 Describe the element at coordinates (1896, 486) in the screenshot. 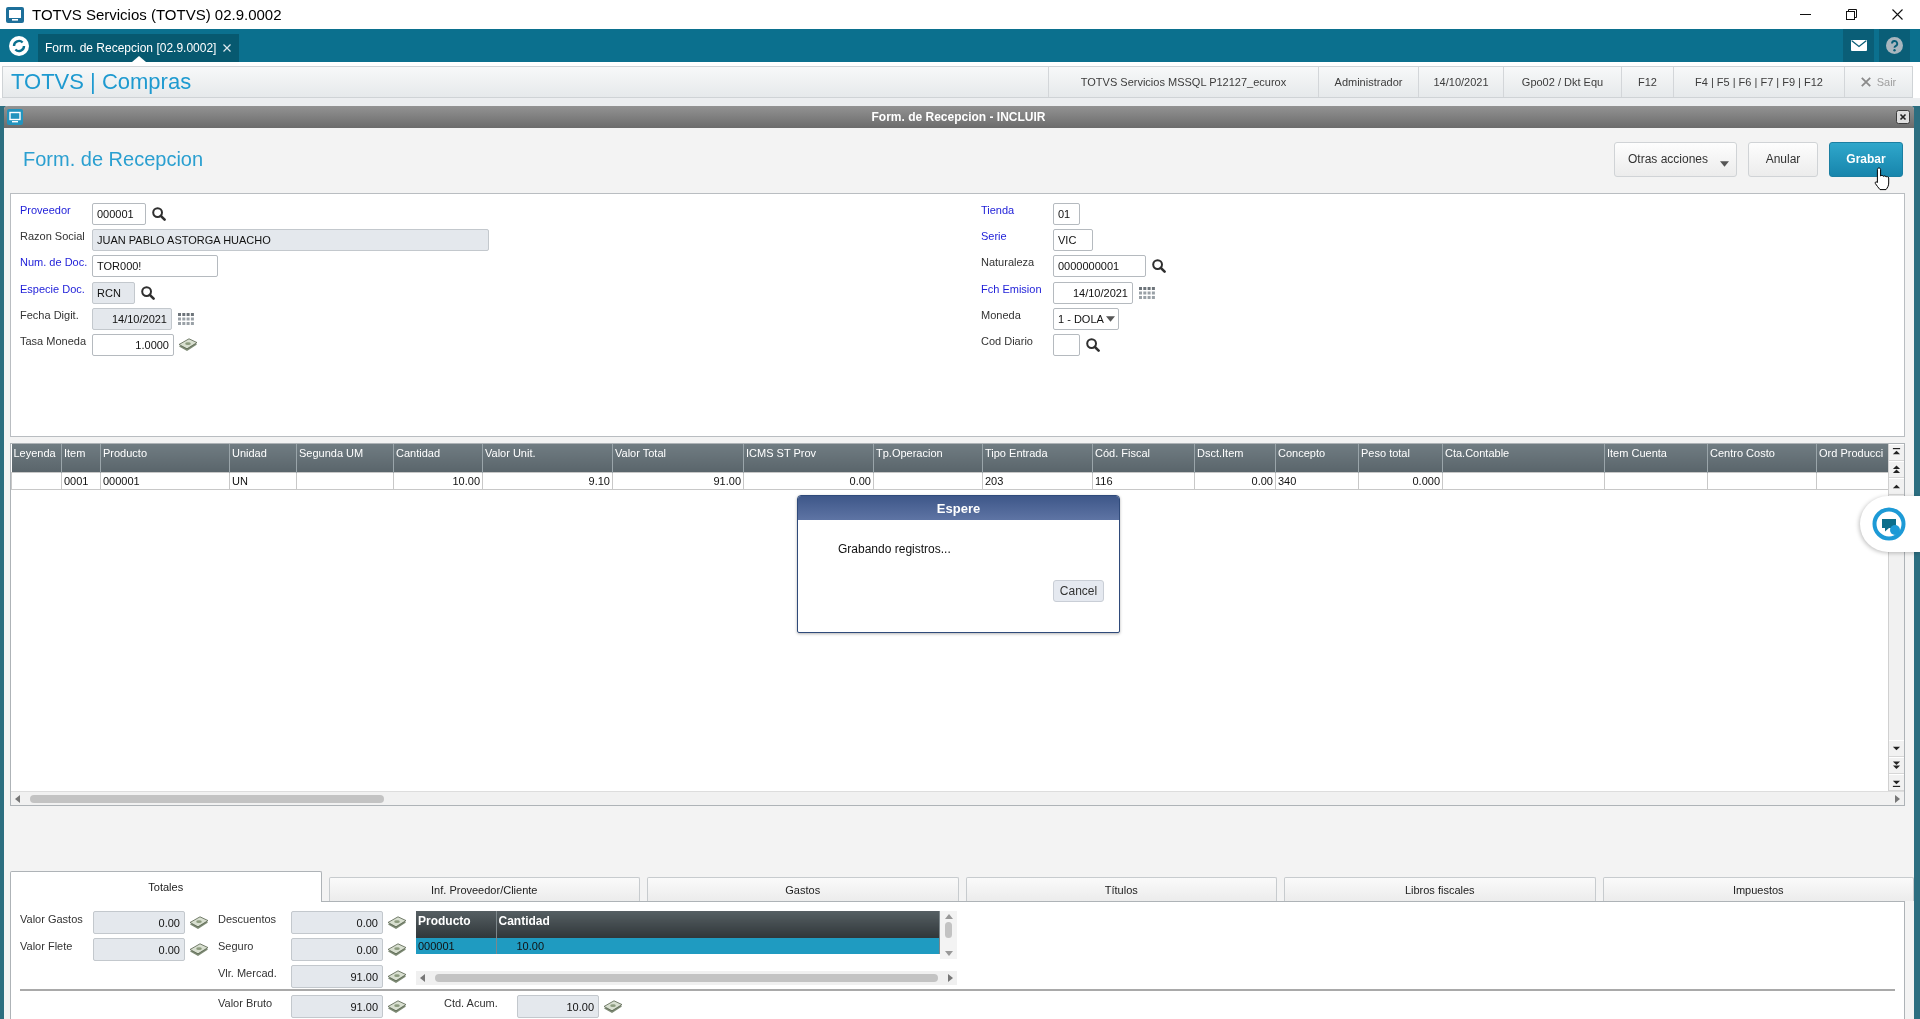

I see `scroll-up-icon` at that location.